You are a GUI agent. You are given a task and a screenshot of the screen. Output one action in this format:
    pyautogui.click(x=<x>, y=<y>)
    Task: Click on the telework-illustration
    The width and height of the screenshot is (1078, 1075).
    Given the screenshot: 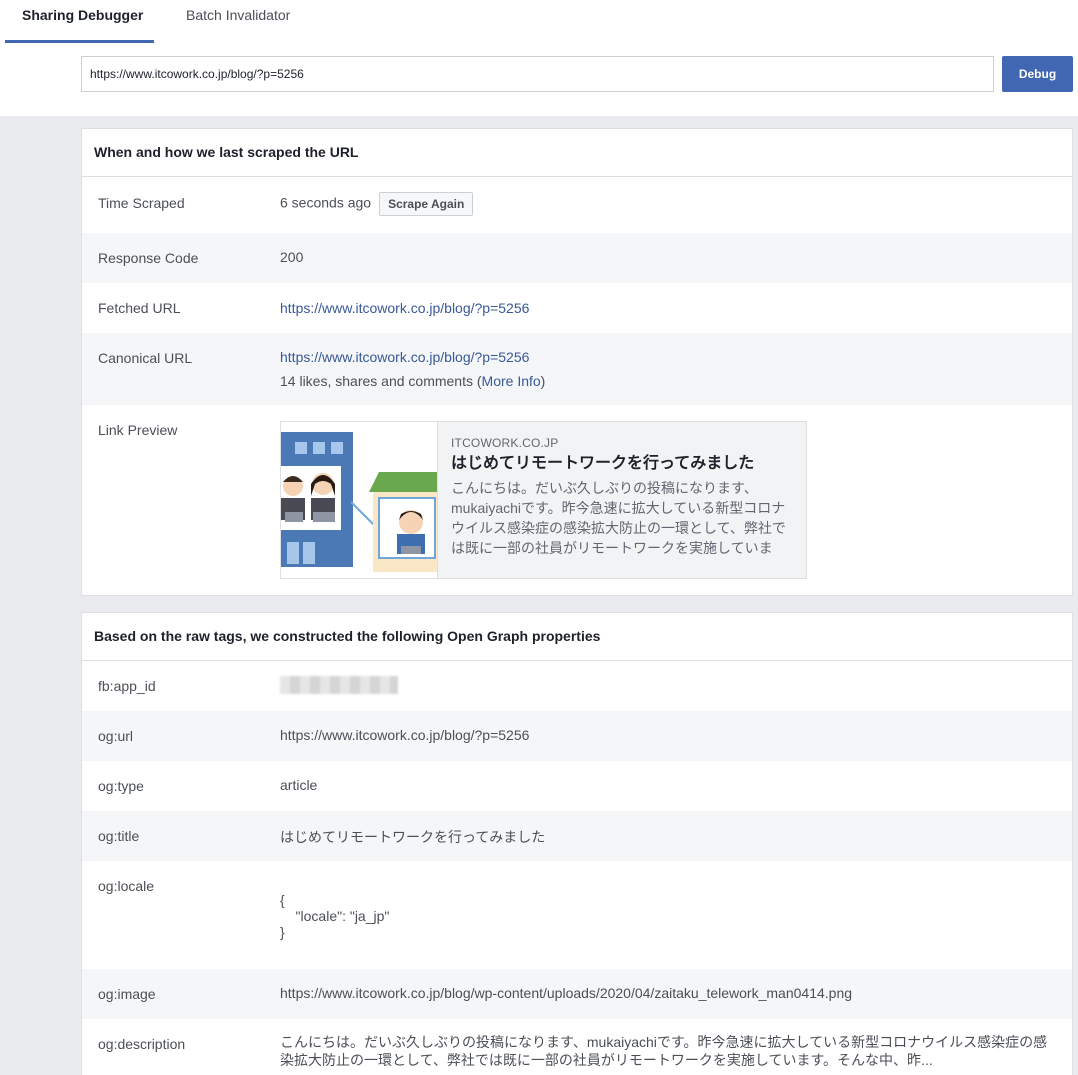 What is the action you would take?
    pyautogui.click(x=359, y=500)
    